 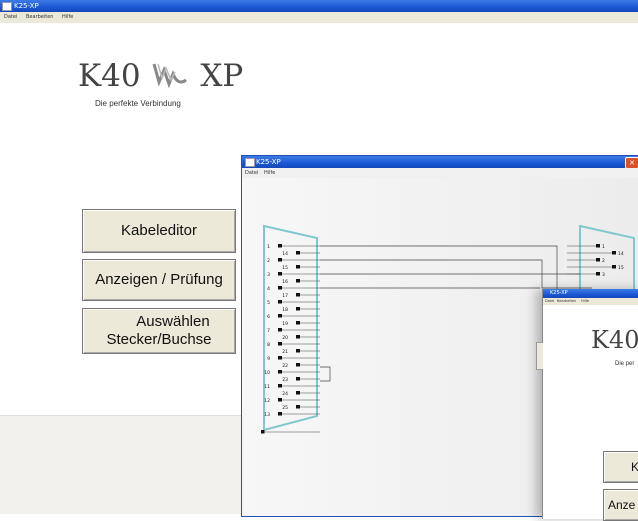 What do you see at coordinates (439, 271) in the screenshot?
I see `wire-pin1` at bounding box center [439, 271].